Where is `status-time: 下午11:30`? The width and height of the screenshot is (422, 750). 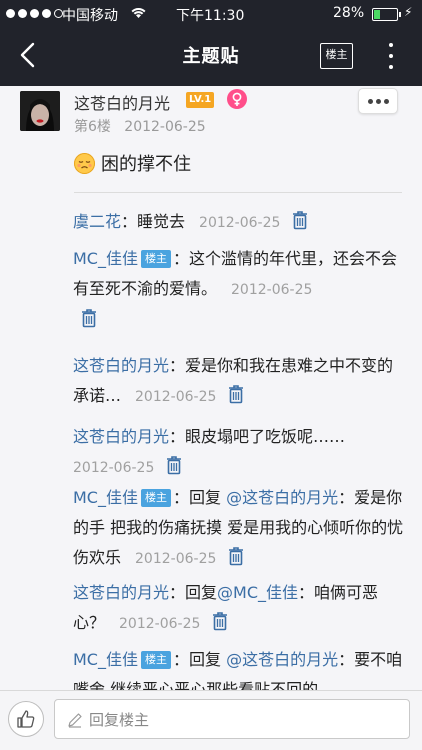
status-time: 下午11:30 is located at coordinates (210, 16).